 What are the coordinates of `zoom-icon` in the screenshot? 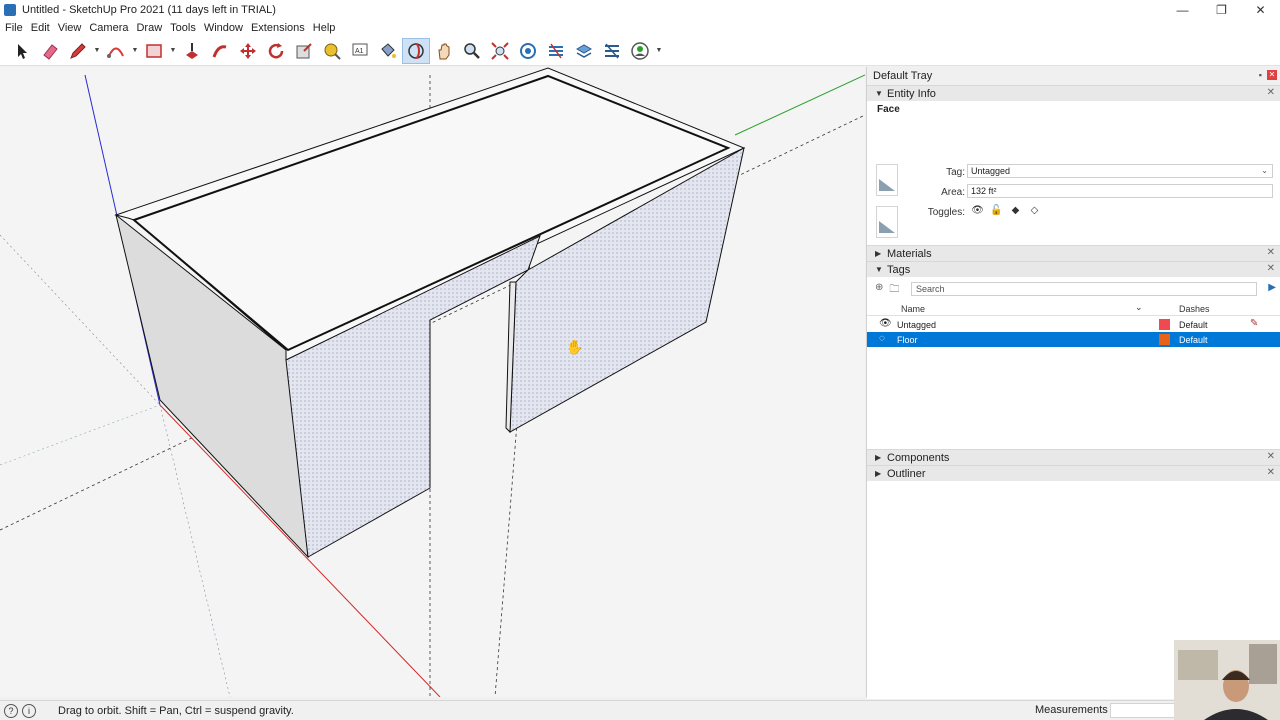 It's located at (472, 51).